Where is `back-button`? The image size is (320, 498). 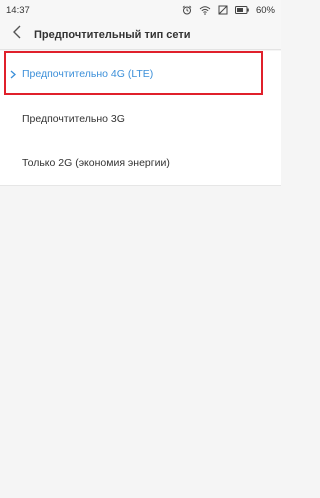
back-button is located at coordinates (17, 35).